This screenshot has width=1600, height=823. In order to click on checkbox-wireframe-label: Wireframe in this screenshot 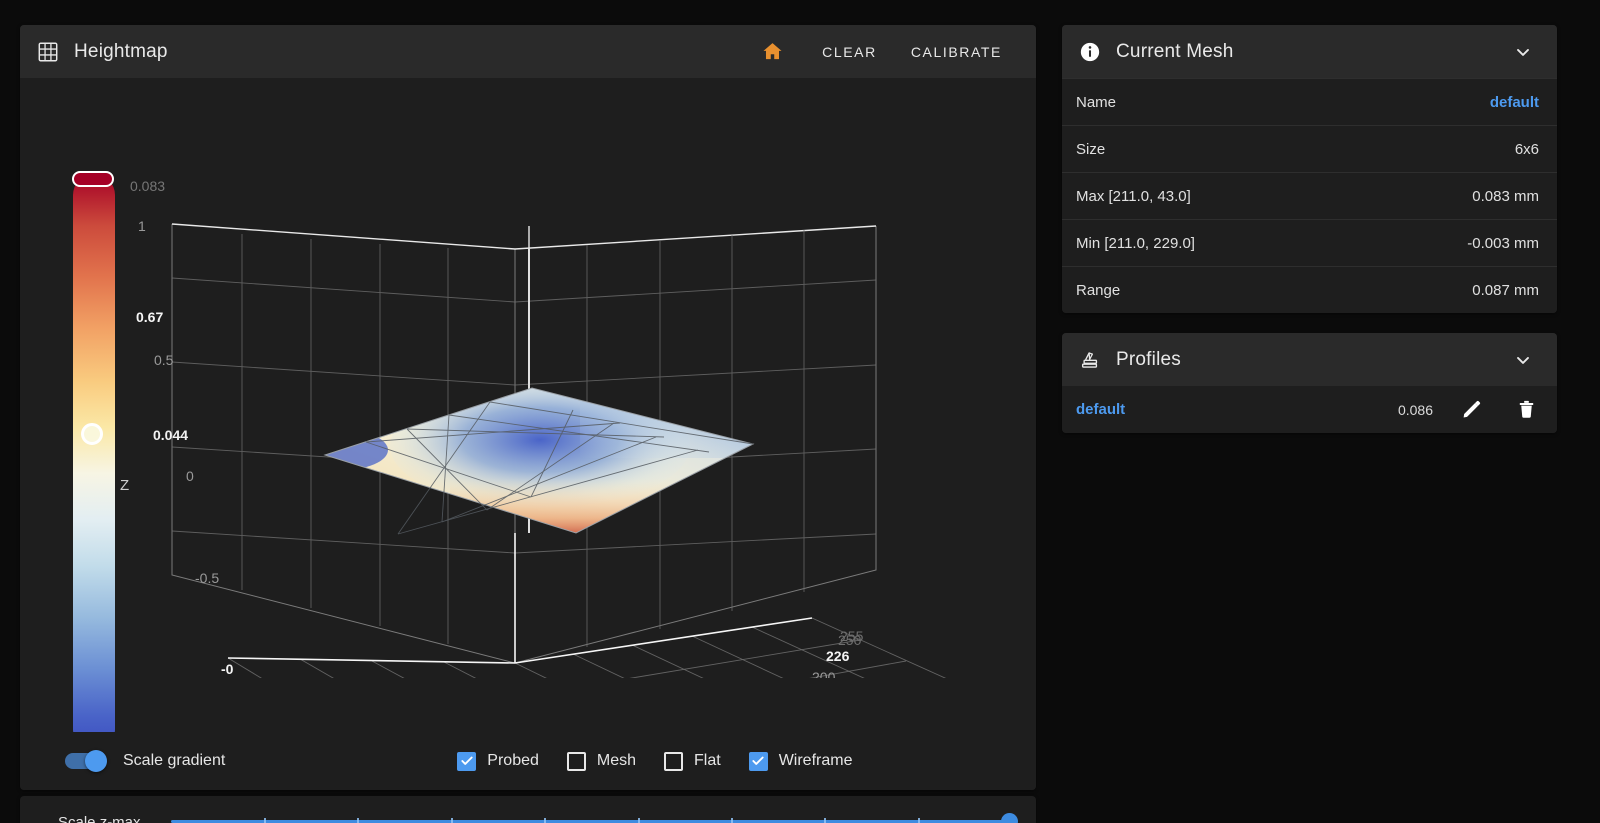, I will do `click(815, 760)`.